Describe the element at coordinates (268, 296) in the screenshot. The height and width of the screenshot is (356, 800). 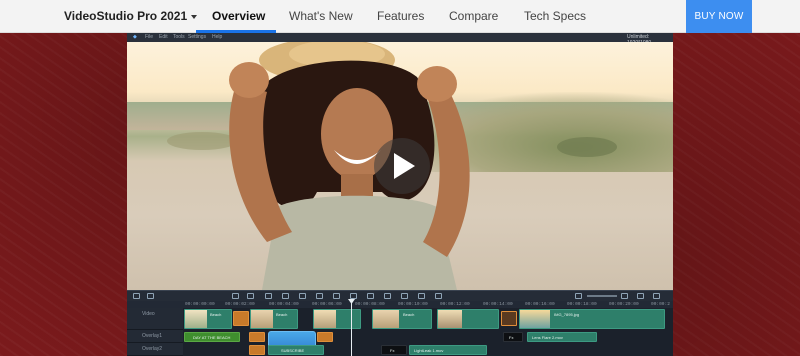
I see `split-icon` at that location.